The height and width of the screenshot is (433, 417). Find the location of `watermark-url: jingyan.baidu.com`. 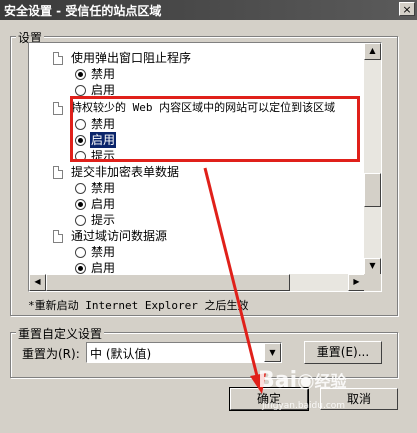

watermark-url: jingyan.baidu.com is located at coordinates (304, 406).